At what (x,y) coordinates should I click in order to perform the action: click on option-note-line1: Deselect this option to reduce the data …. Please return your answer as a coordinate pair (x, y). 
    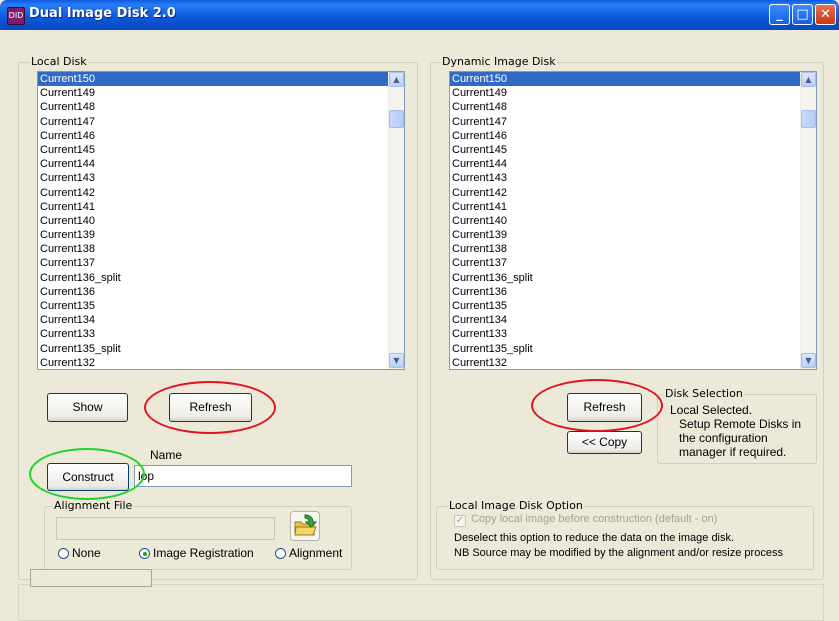
    Looking at the image, I should click on (594, 538).